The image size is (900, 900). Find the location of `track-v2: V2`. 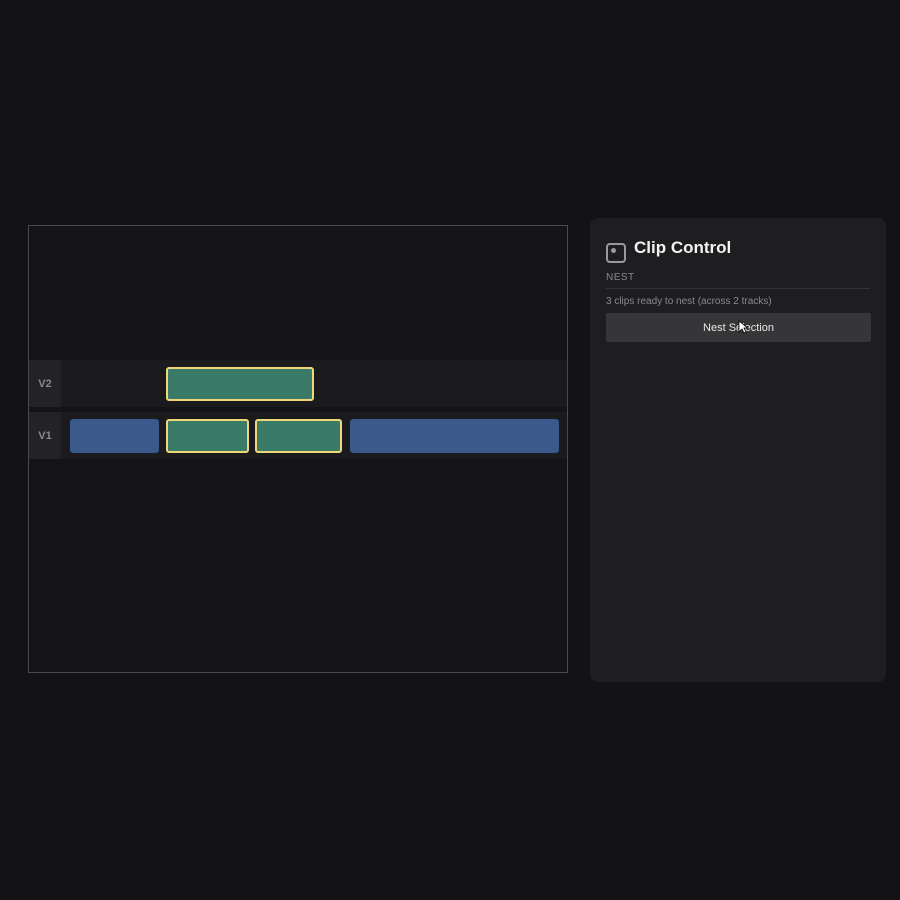

track-v2: V2 is located at coordinates (298, 383).